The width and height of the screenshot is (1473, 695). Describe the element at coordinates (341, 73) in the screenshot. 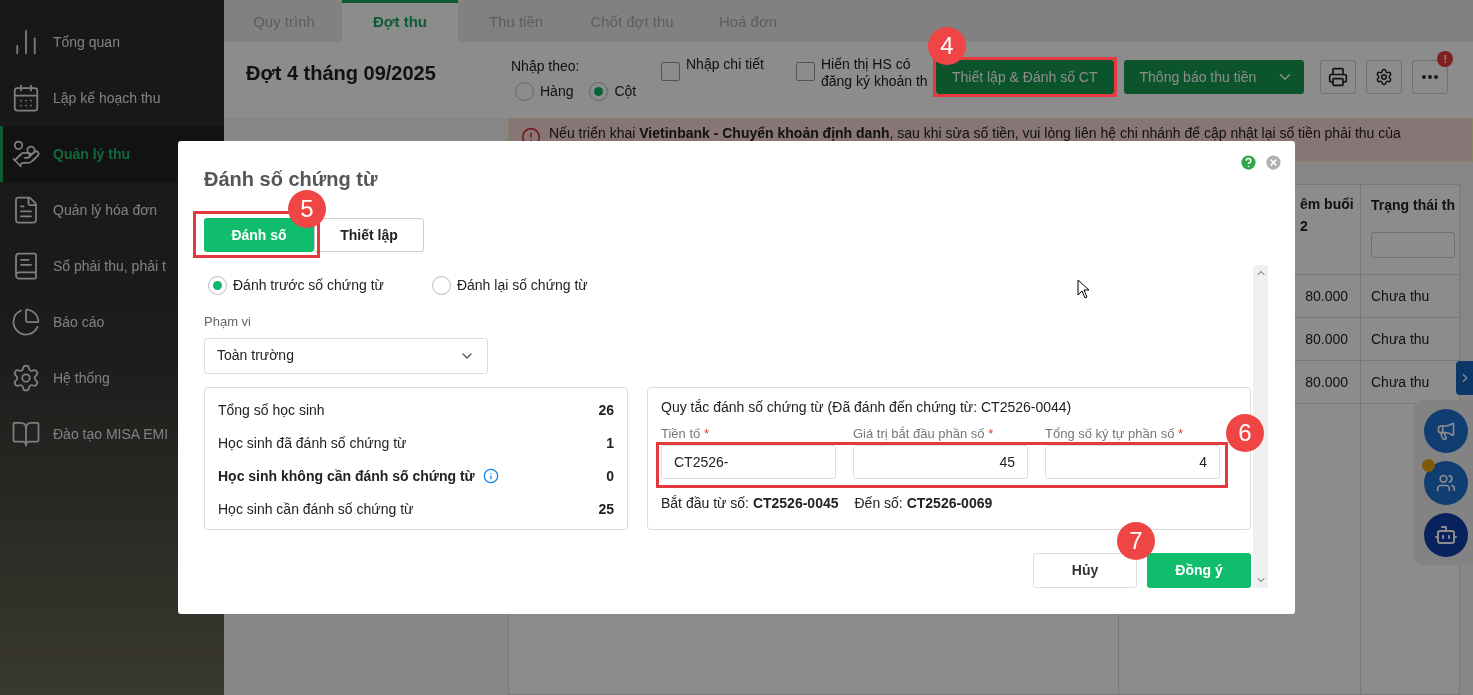

I see `page-title: Đợt 4 tháng 09/2025` at that location.